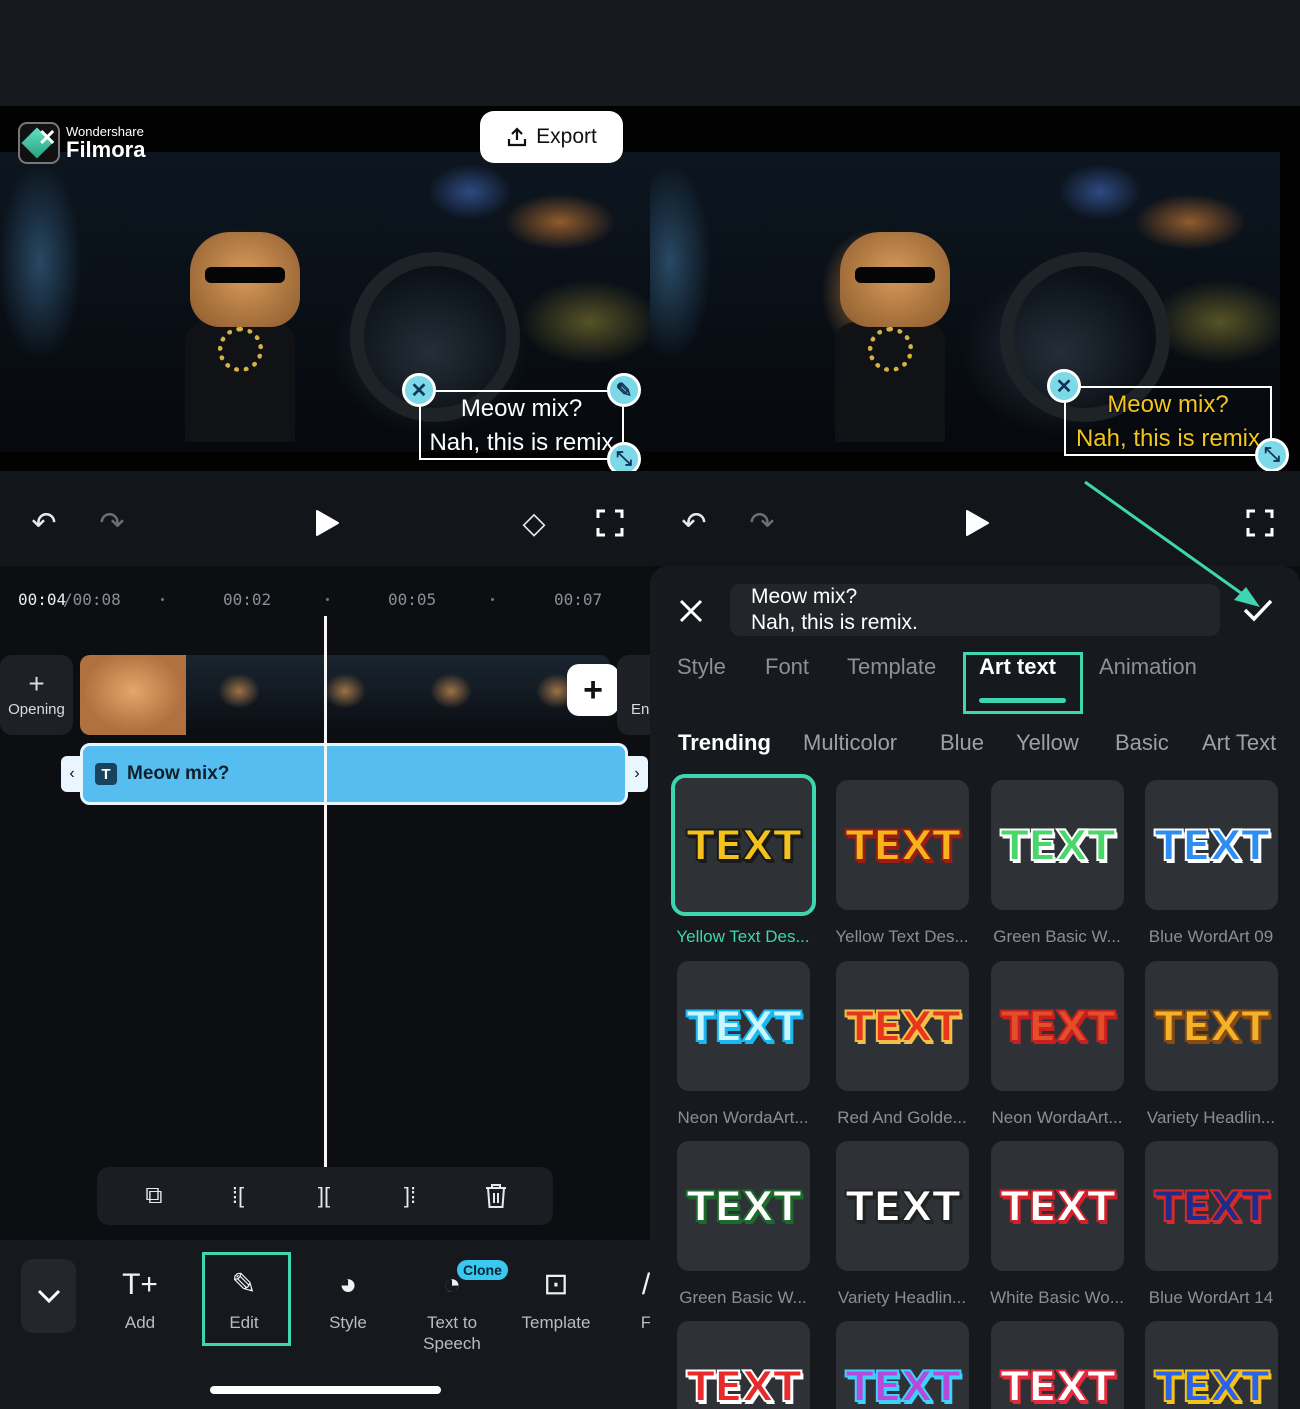 This screenshot has height=1409, width=1300. I want to click on caption-line-1: Meow mix?, so click(521, 408).